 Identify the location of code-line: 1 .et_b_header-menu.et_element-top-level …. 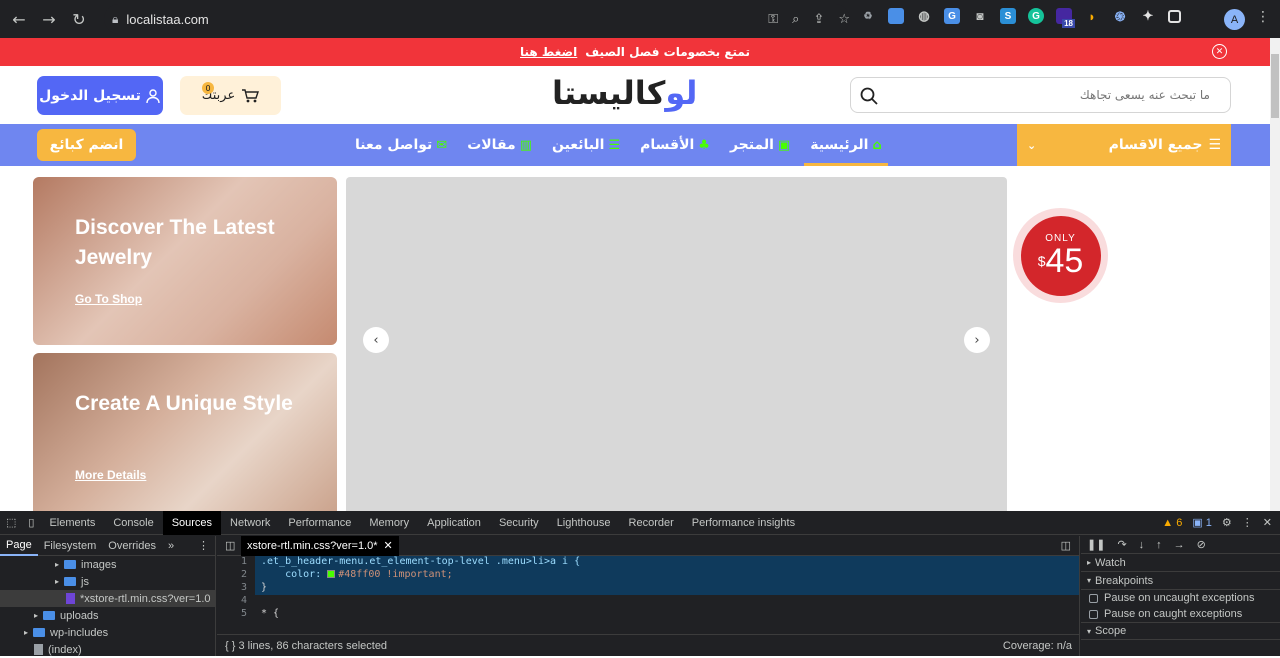
(648, 562).